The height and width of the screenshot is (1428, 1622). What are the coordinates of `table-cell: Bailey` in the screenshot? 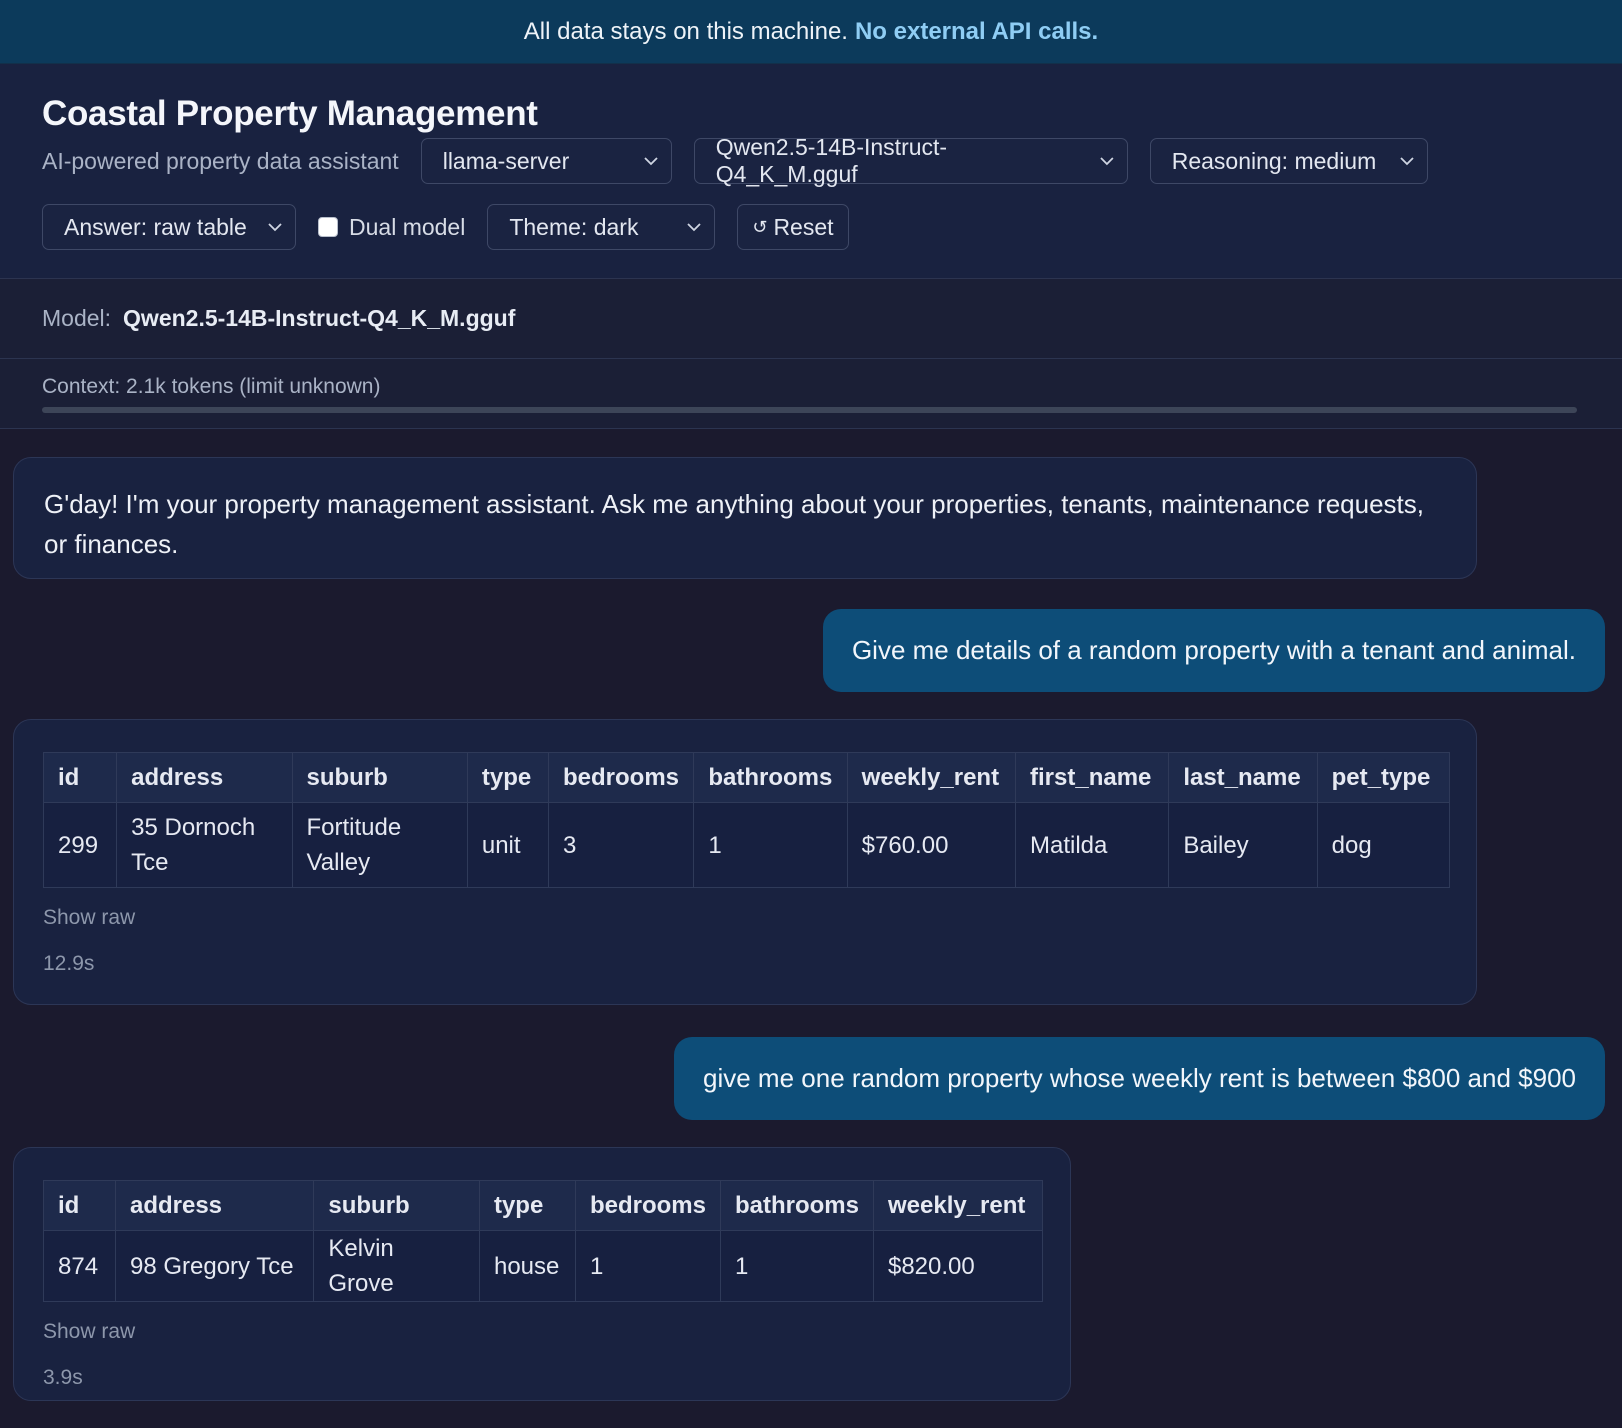 It's located at (1243, 845).